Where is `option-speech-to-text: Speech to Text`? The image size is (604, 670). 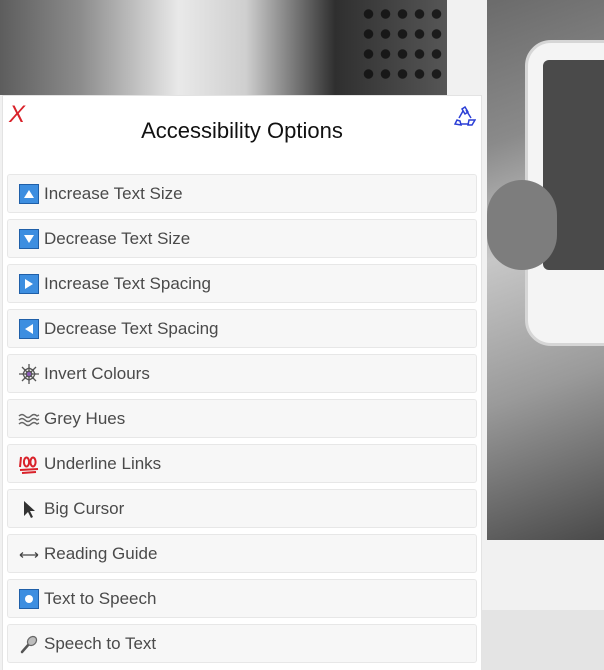 option-speech-to-text: Speech to Text is located at coordinates (242, 643).